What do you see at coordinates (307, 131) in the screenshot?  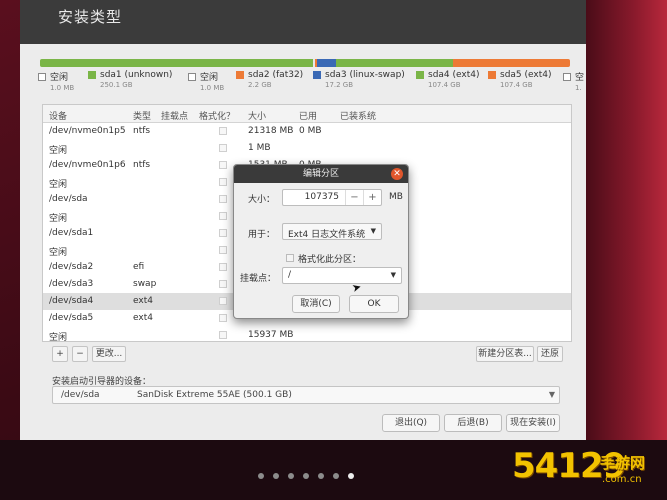 I see `table-row: /dev/nvme0n1p5 ntfs 21318 MB 0 MB` at bounding box center [307, 131].